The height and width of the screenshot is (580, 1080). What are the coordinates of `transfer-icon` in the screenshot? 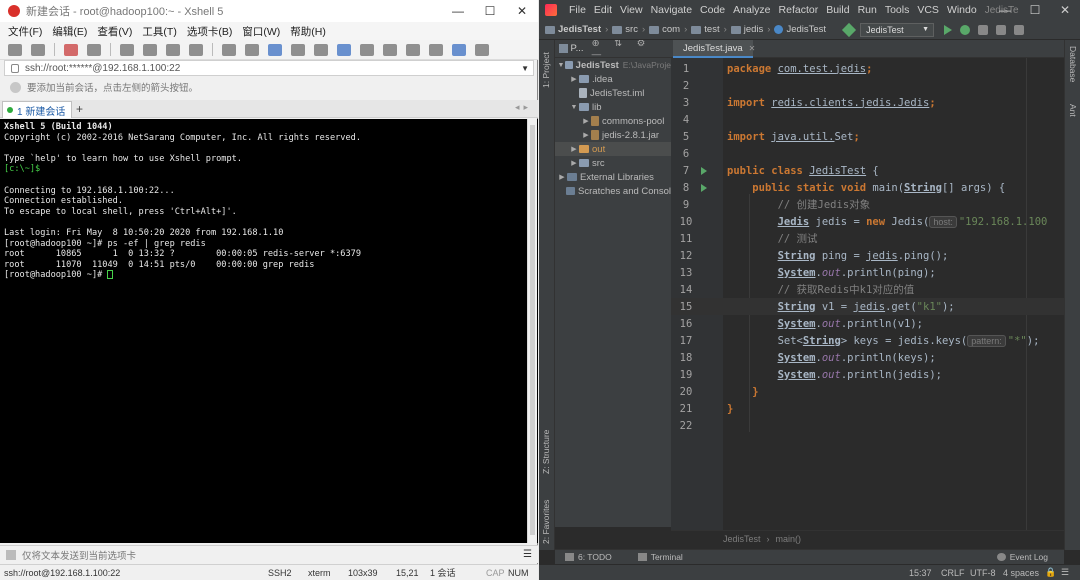 It's located at (252, 49).